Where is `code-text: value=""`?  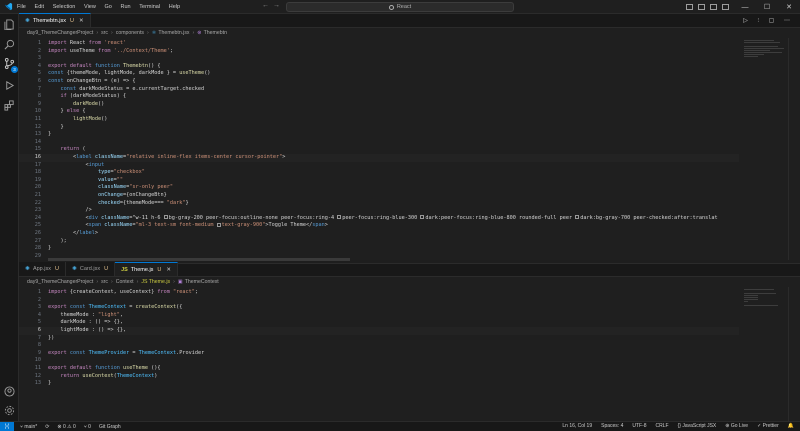 code-text: value="" is located at coordinates (85, 181).